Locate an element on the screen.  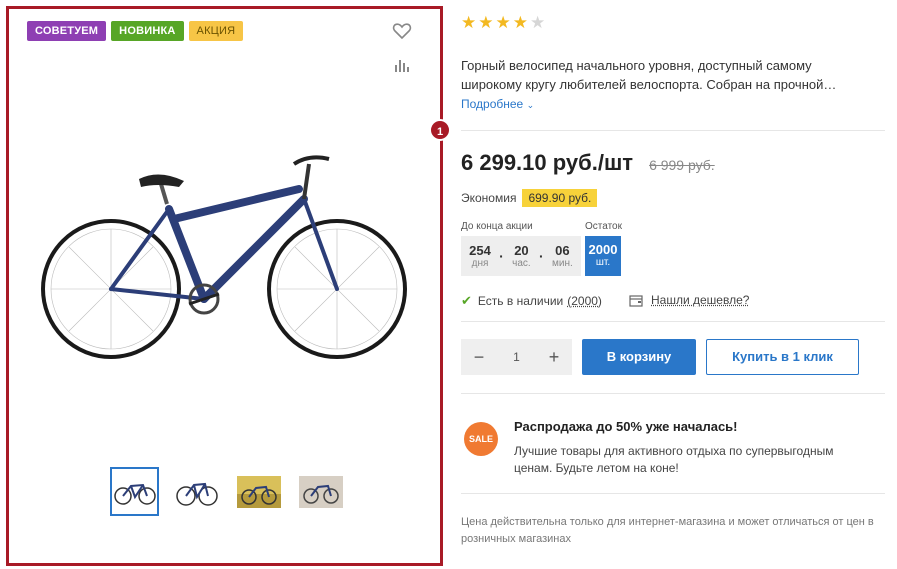
economy-row: Экономия 699.90 руб. is located at coordinates (529, 198).